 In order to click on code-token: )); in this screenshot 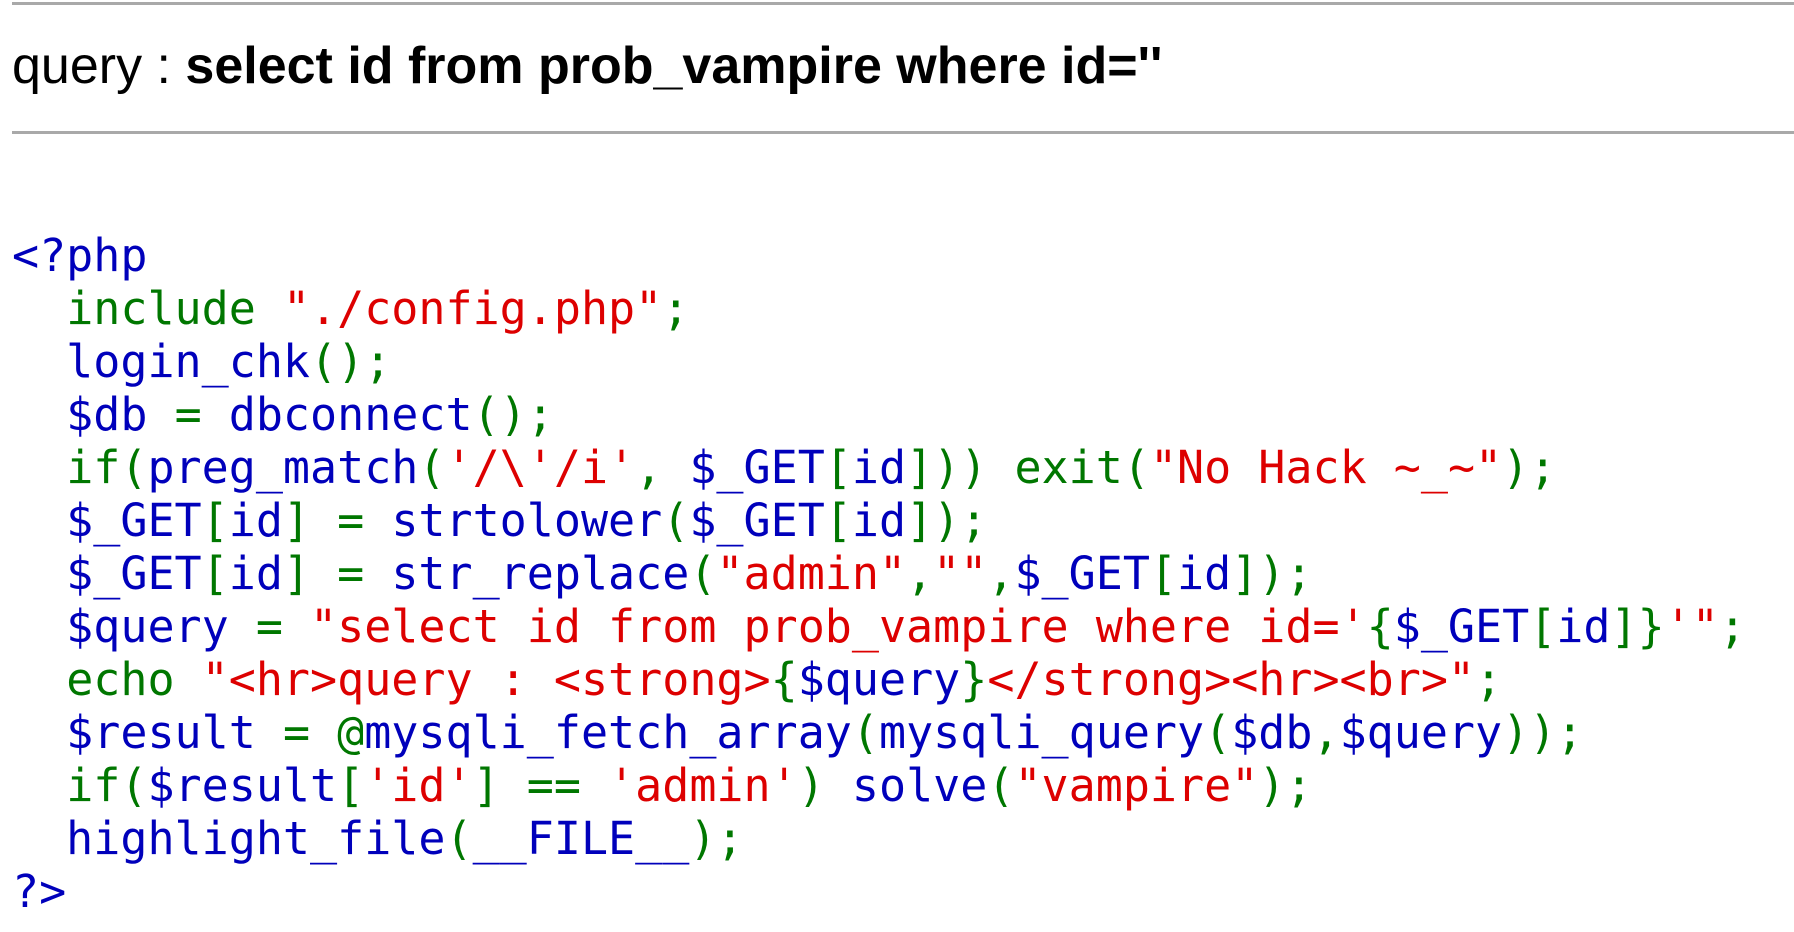, I will do `click(1543, 732)`.